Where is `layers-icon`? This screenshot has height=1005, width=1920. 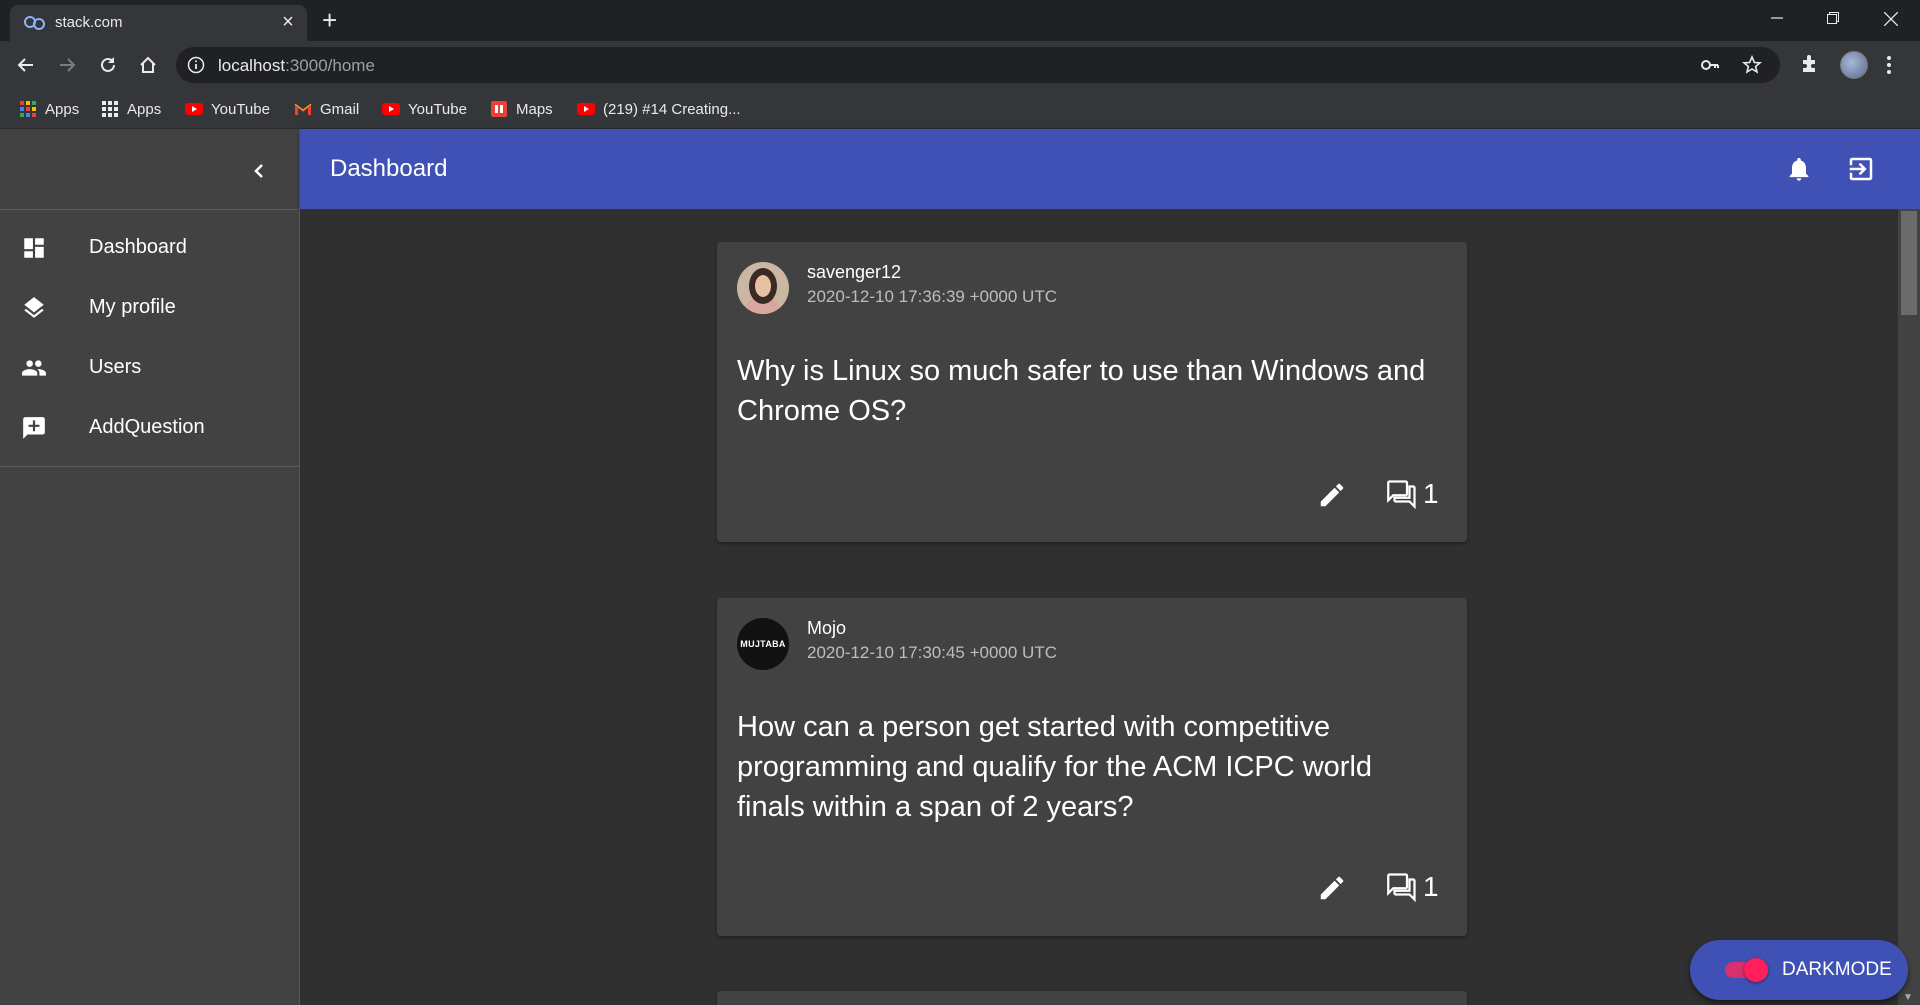
layers-icon is located at coordinates (34, 307).